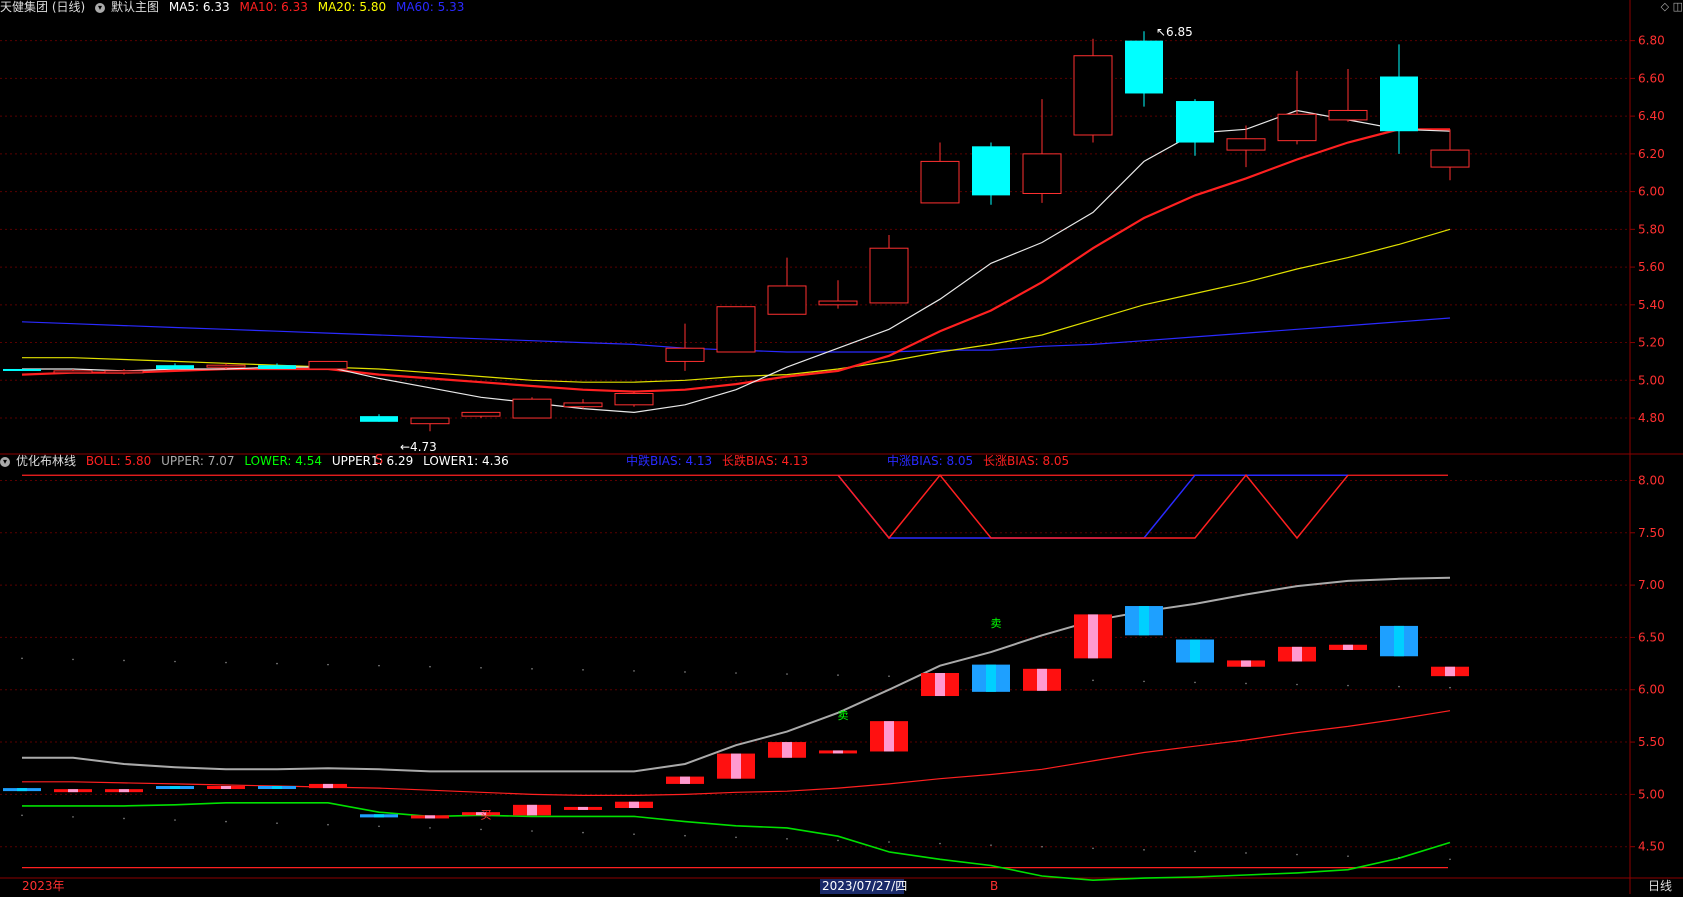 The height and width of the screenshot is (897, 1683). Describe the element at coordinates (1651, 380) in the screenshot. I see `main-y-tick-label: 5.00` at that location.